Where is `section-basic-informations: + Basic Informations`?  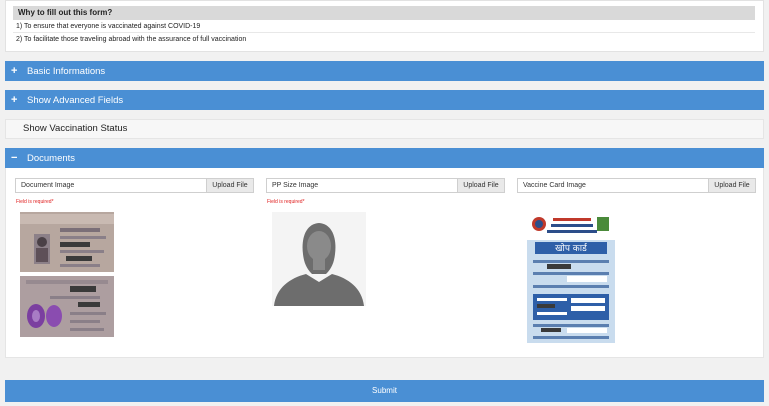
section-basic-informations: + Basic Informations is located at coordinates (384, 71).